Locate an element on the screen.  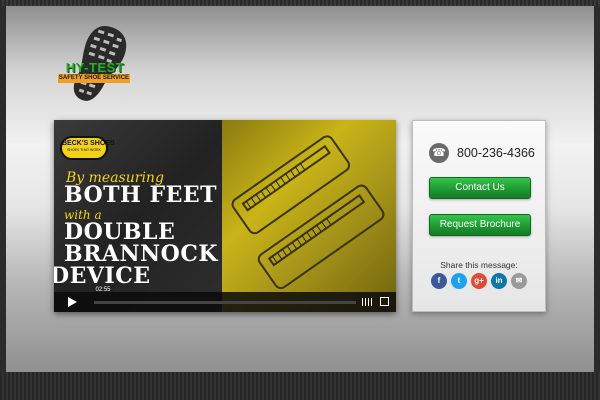
logo-subtitle: SAFETY SHOE SERVICE is located at coordinates (94, 78).